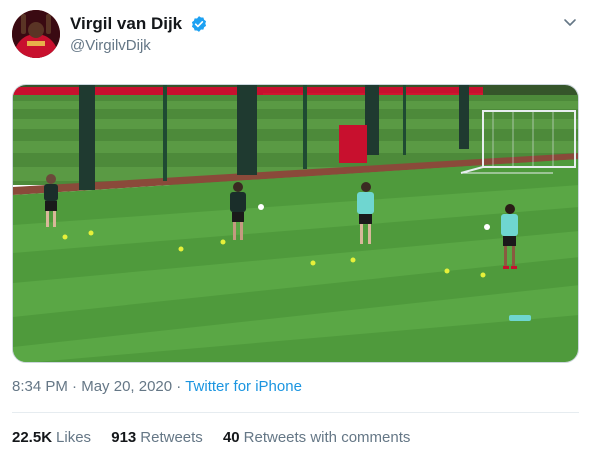 This screenshot has height=461, width=591. What do you see at coordinates (124, 437) in the screenshot?
I see `retweets-count: 913` at bounding box center [124, 437].